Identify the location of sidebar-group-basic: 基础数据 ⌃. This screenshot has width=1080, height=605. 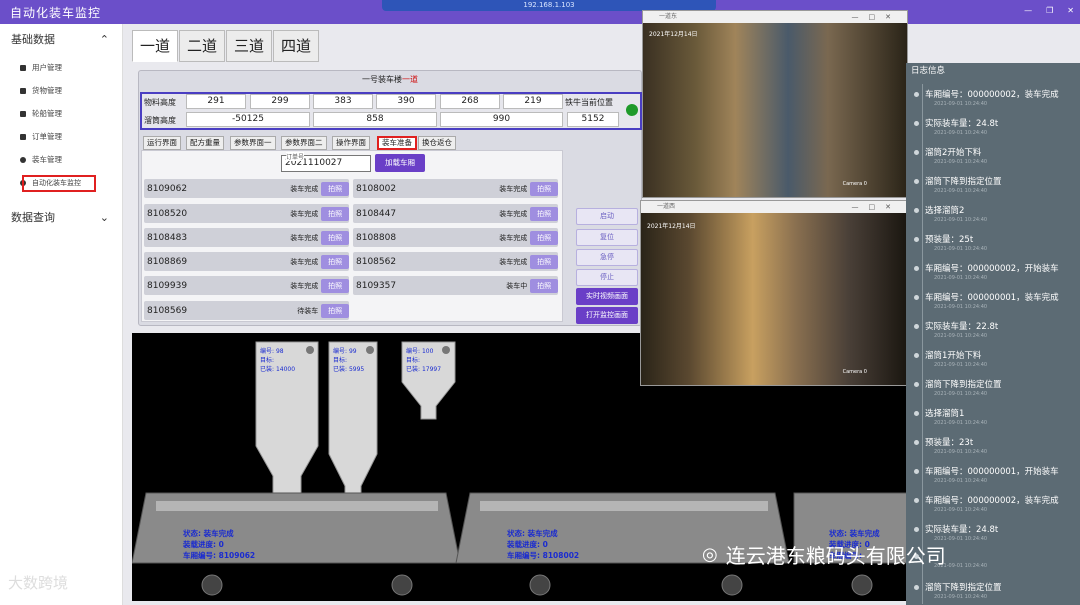
(61, 40).